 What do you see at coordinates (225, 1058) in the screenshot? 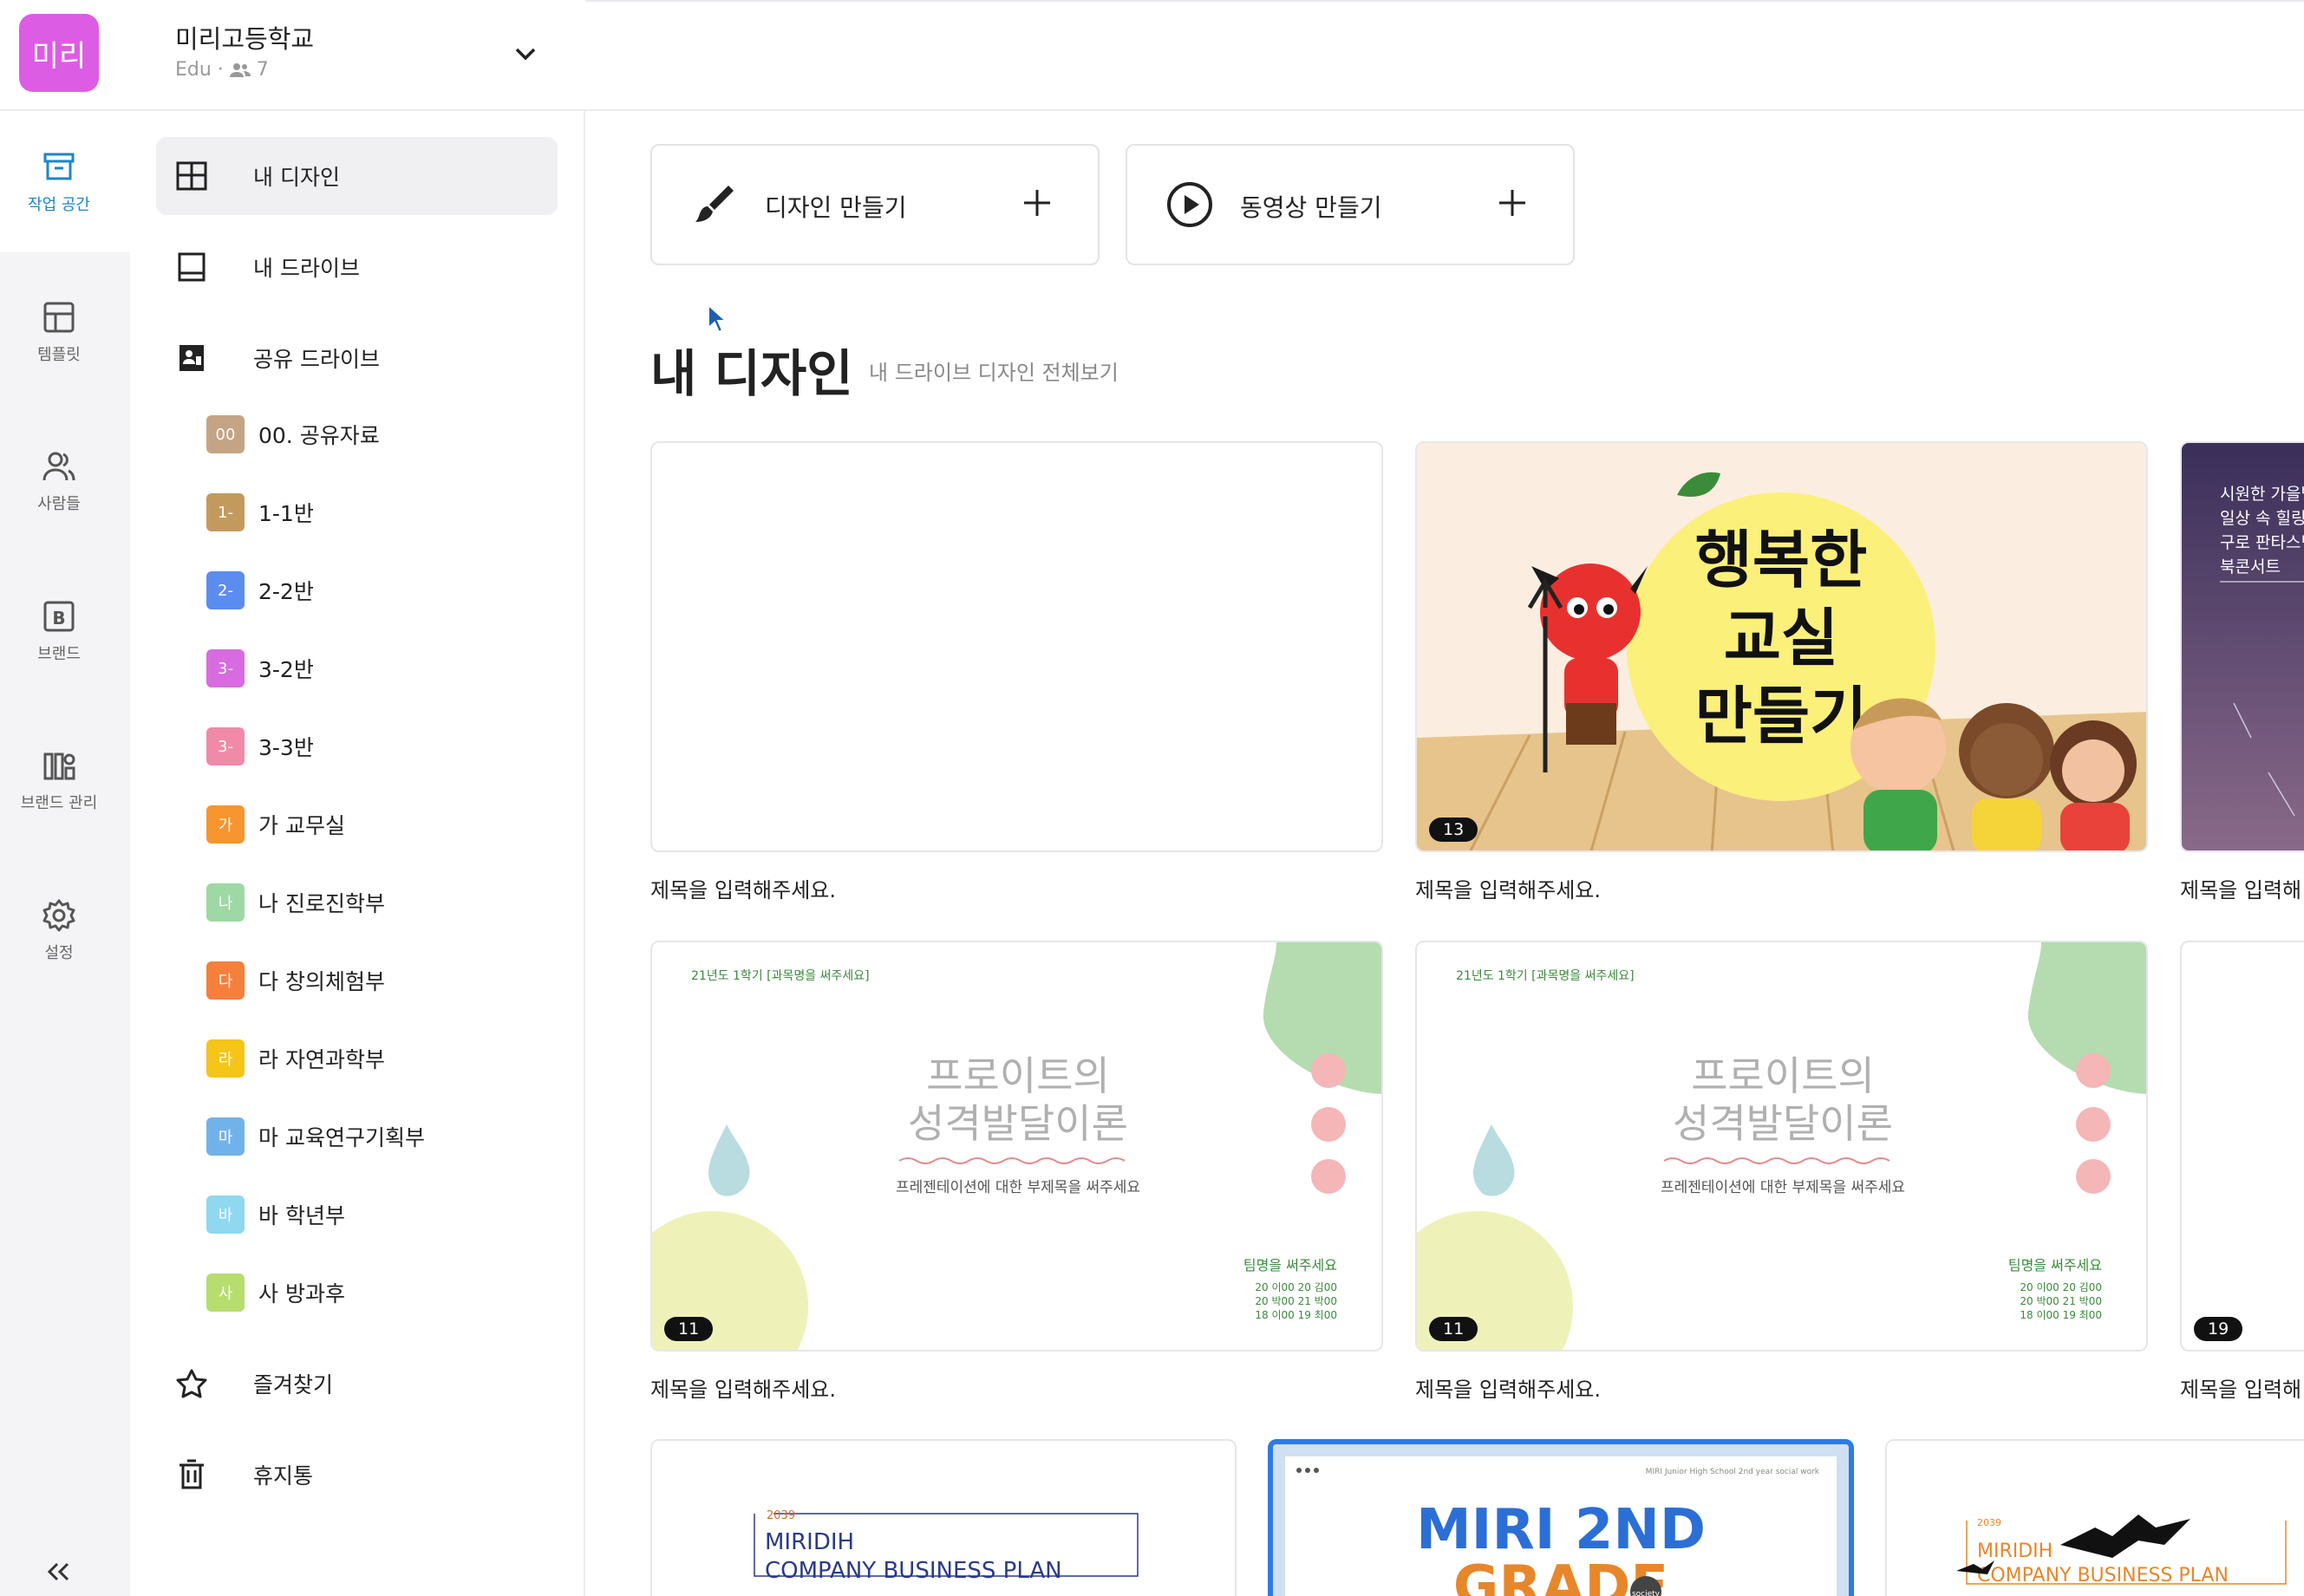
I see `folder-badge: 라` at bounding box center [225, 1058].